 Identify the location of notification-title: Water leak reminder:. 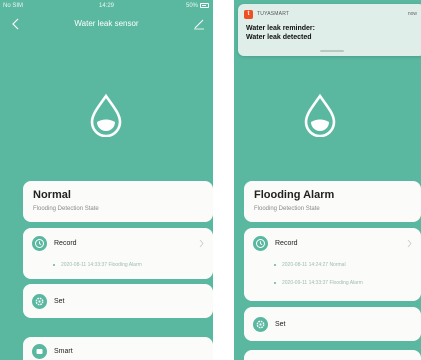
(280, 28).